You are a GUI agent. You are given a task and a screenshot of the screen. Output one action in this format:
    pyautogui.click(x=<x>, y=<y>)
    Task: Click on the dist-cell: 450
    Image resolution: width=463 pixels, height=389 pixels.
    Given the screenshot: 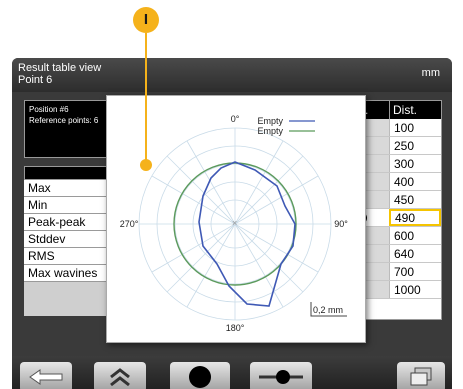 What is the action you would take?
    pyautogui.click(x=415, y=199)
    